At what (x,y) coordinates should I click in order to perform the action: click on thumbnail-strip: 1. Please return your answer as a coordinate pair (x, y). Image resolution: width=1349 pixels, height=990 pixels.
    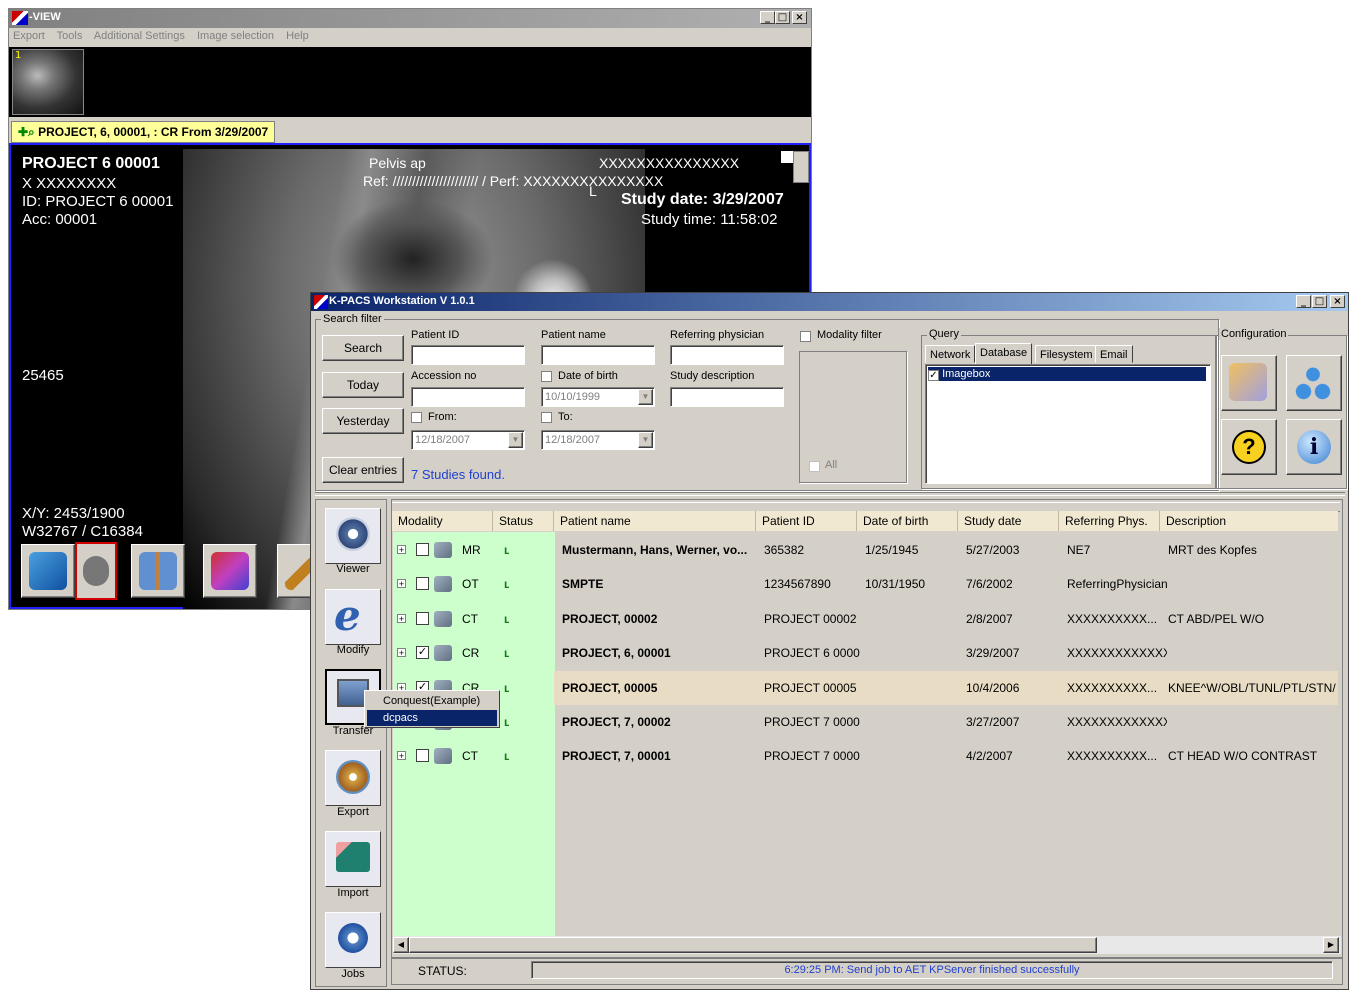
    Looking at the image, I should click on (410, 82).